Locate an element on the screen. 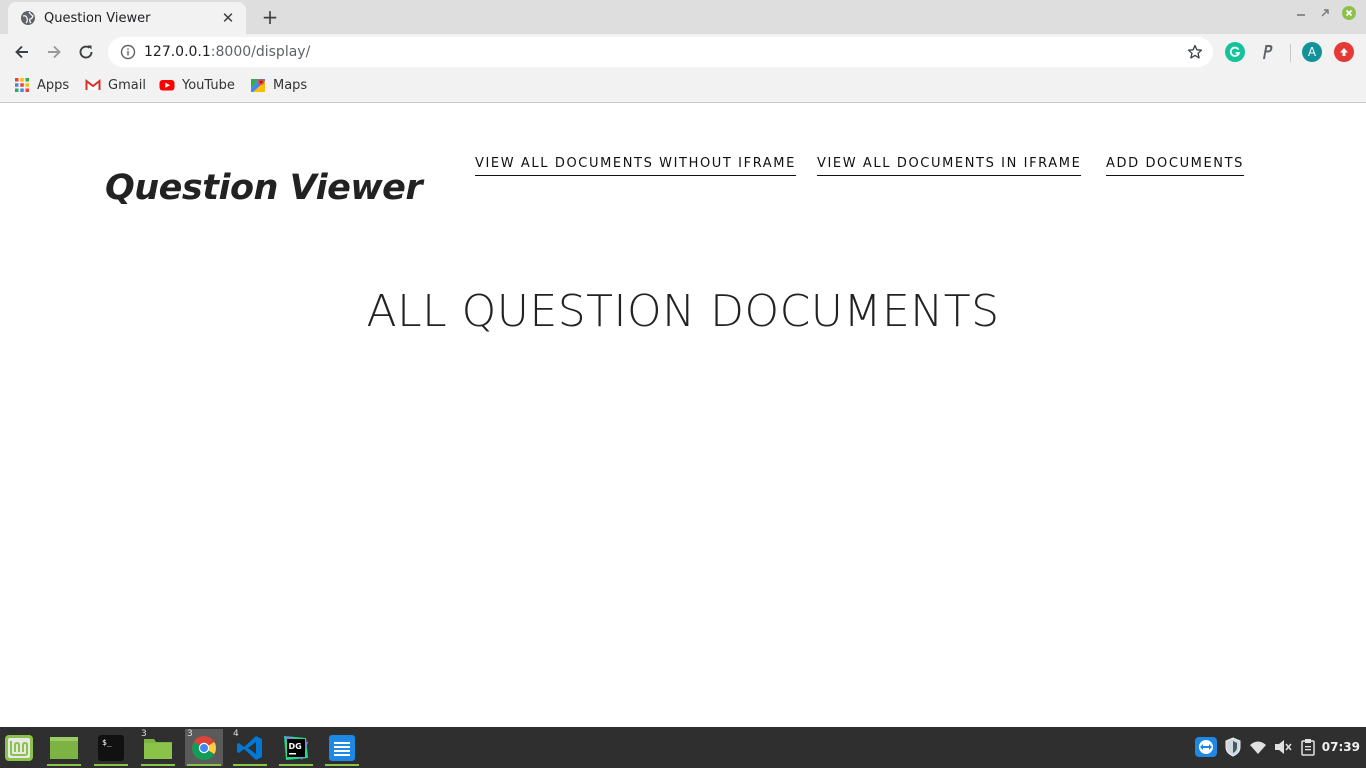 This screenshot has width=1366, height=768. bookmark-apps: Apps is located at coordinates (41, 85).